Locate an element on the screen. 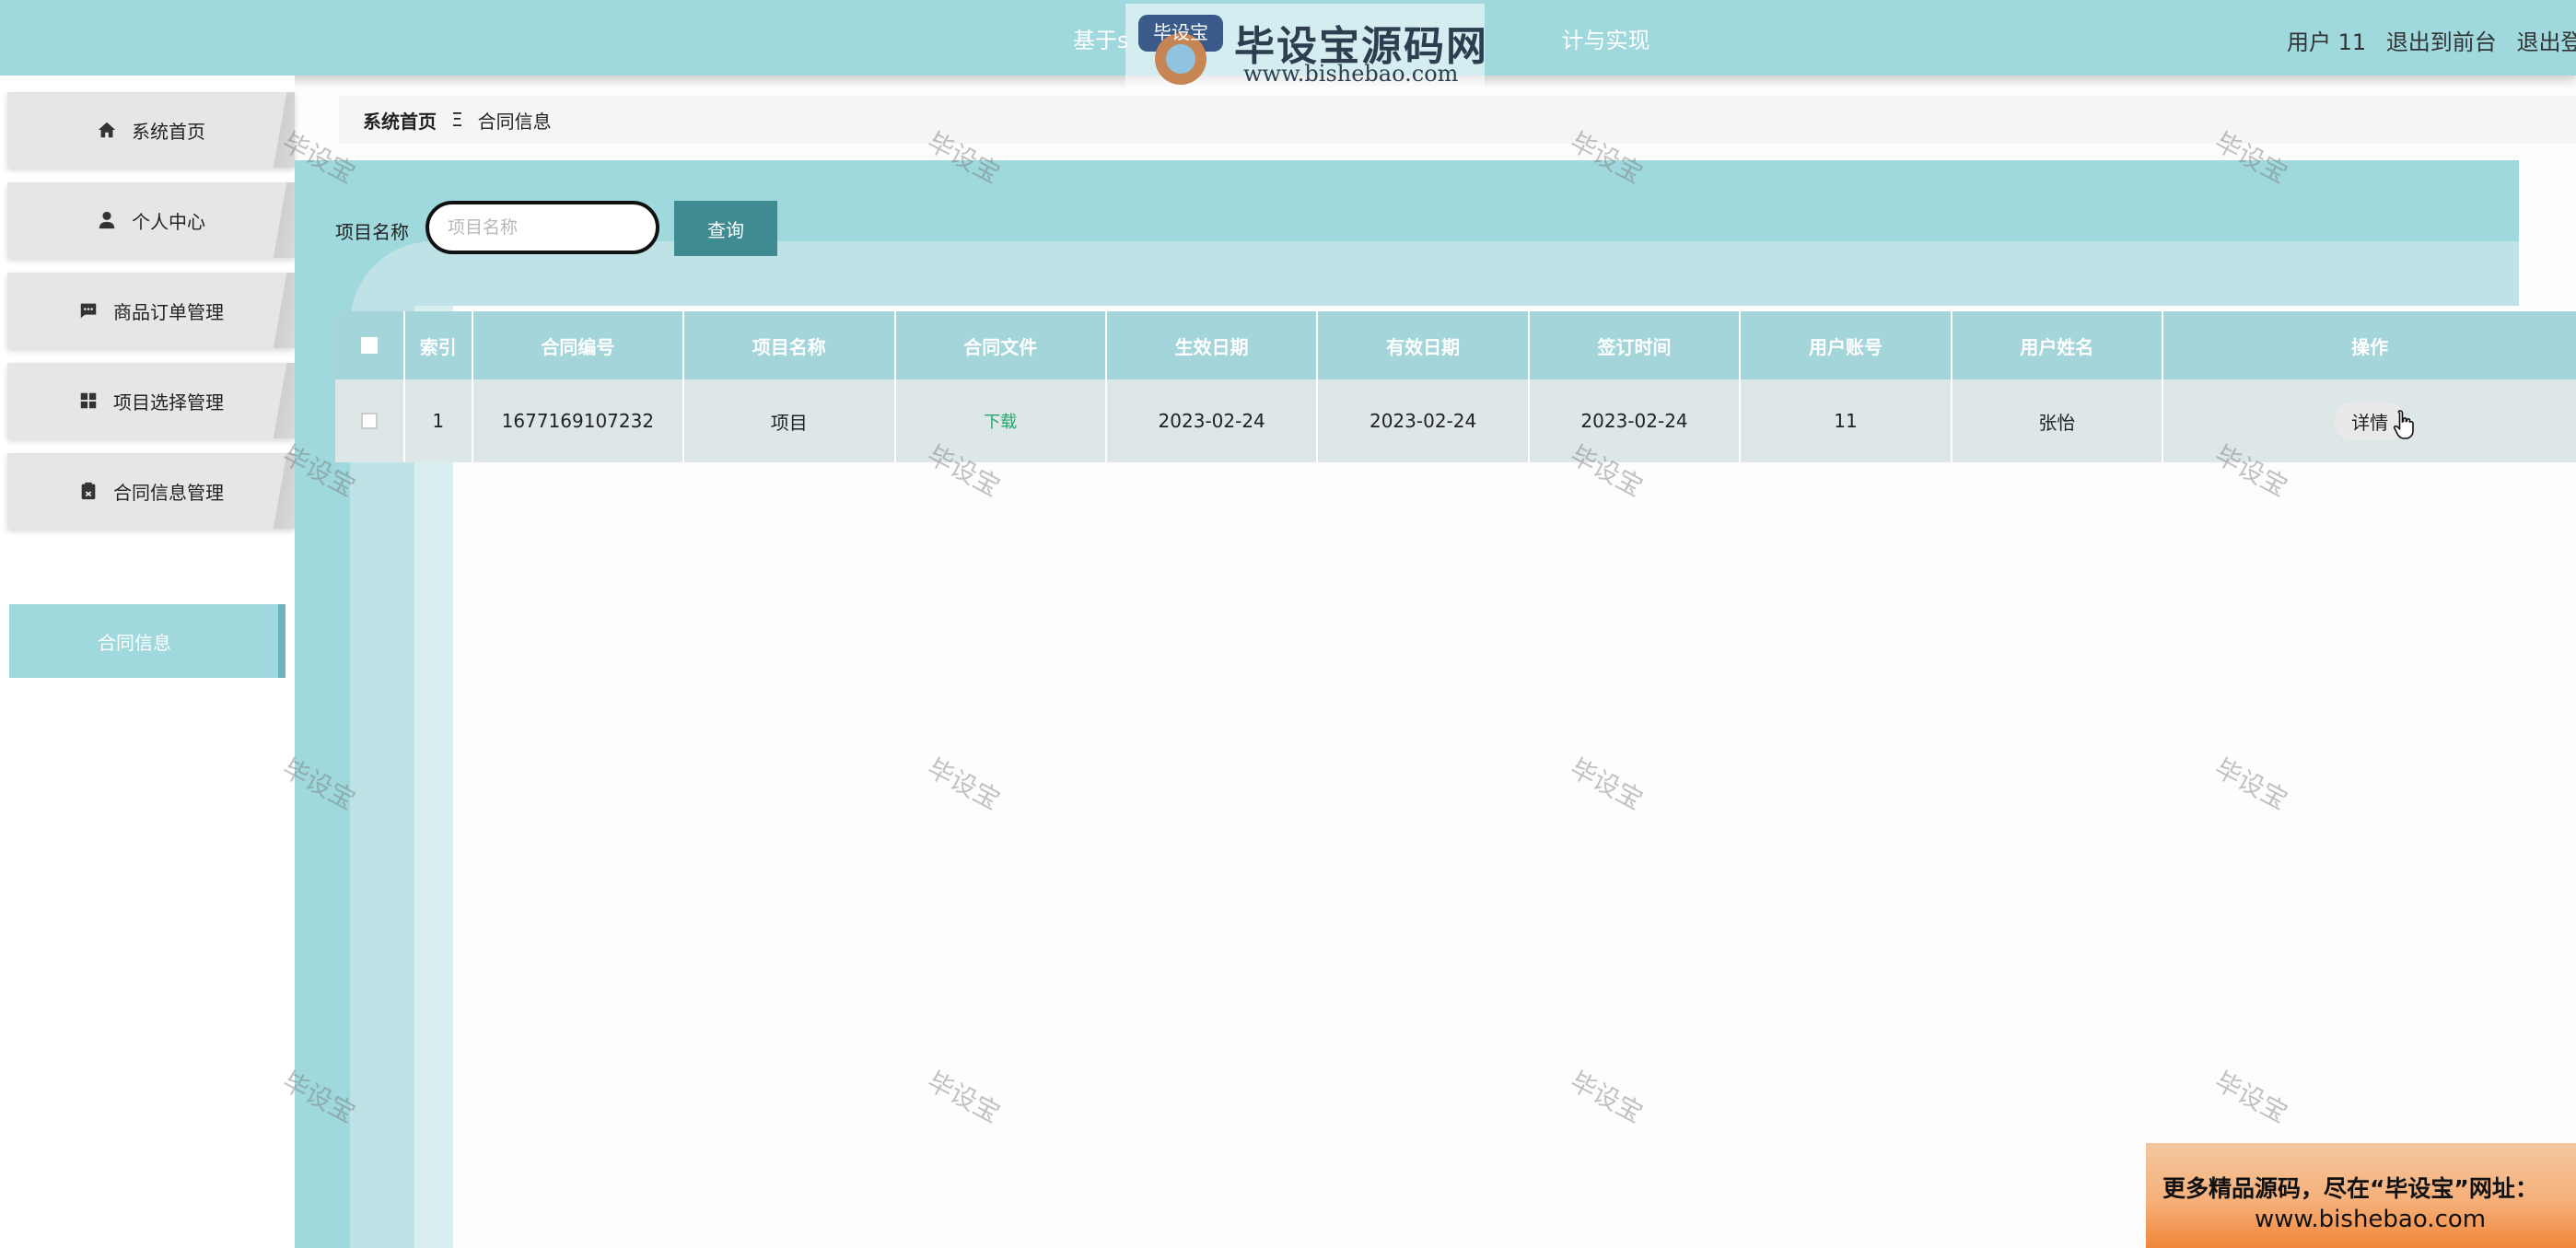 The height and width of the screenshot is (1248, 2576). column-header: 操作 is located at coordinates (2370, 346).